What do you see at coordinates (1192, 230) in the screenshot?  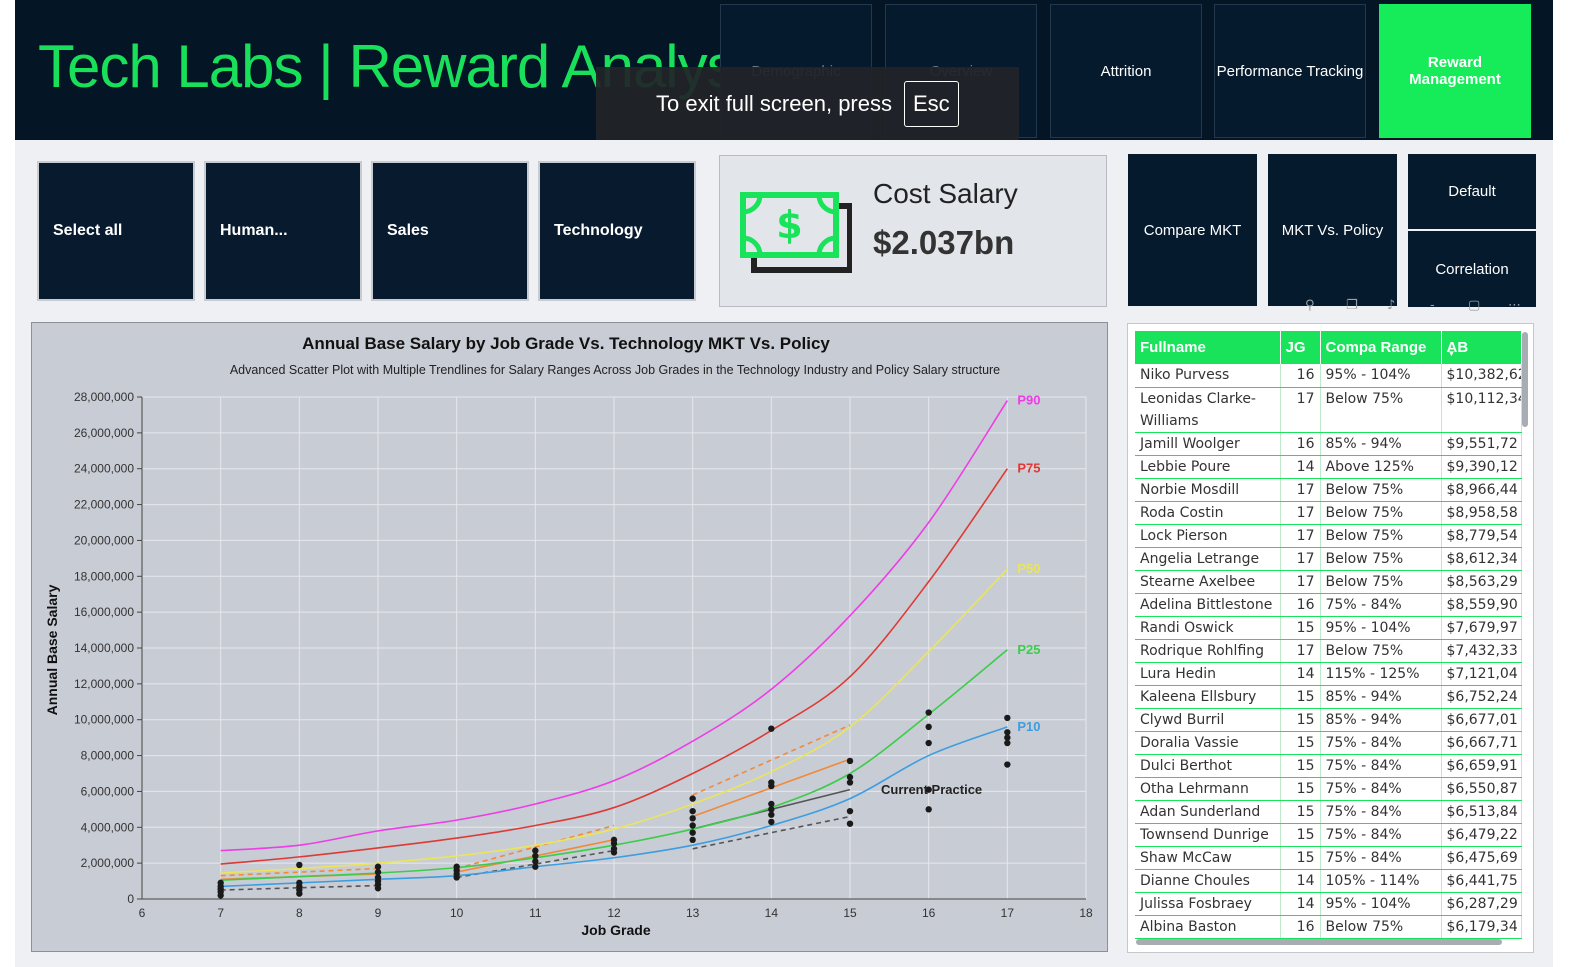 I see `compare-mkt-button: Compare MKT` at bounding box center [1192, 230].